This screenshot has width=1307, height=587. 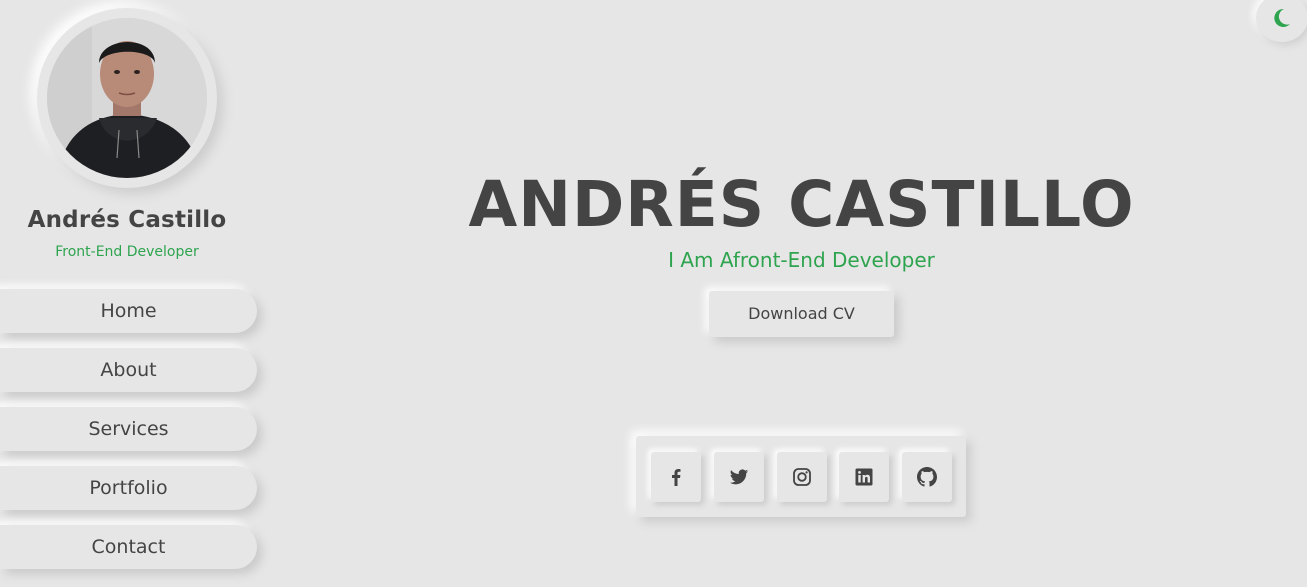 I want to click on github-link, so click(x=927, y=477).